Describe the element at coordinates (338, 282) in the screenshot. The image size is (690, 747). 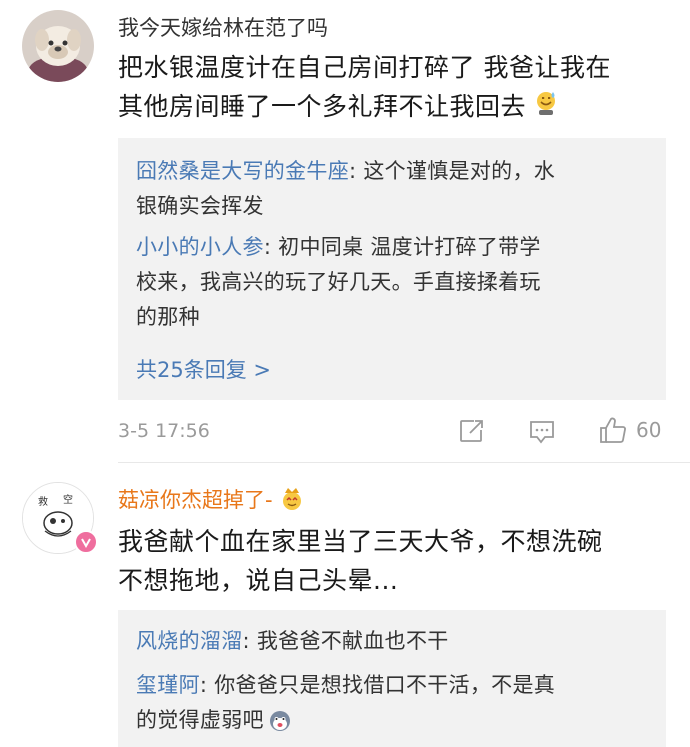
I see `reply-text: 校来，我高兴的玩了好几天。手直接揉着玩` at that location.